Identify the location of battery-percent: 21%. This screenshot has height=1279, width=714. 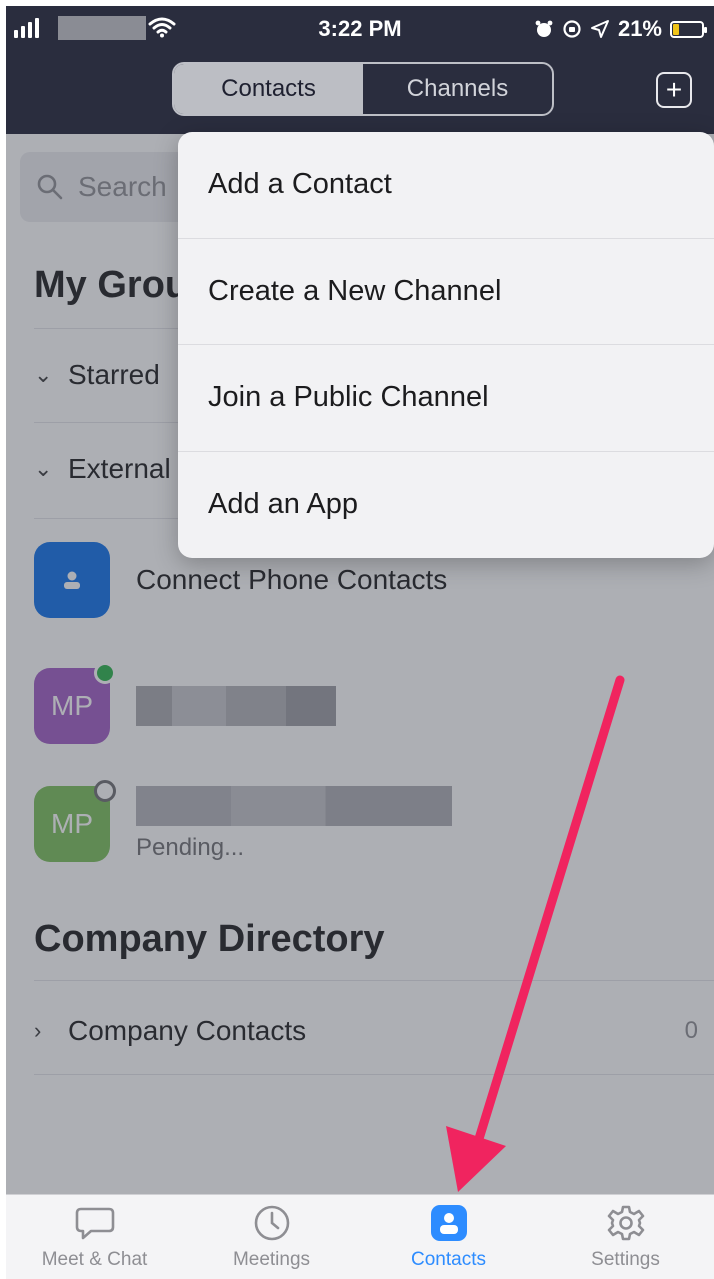
(639, 28).